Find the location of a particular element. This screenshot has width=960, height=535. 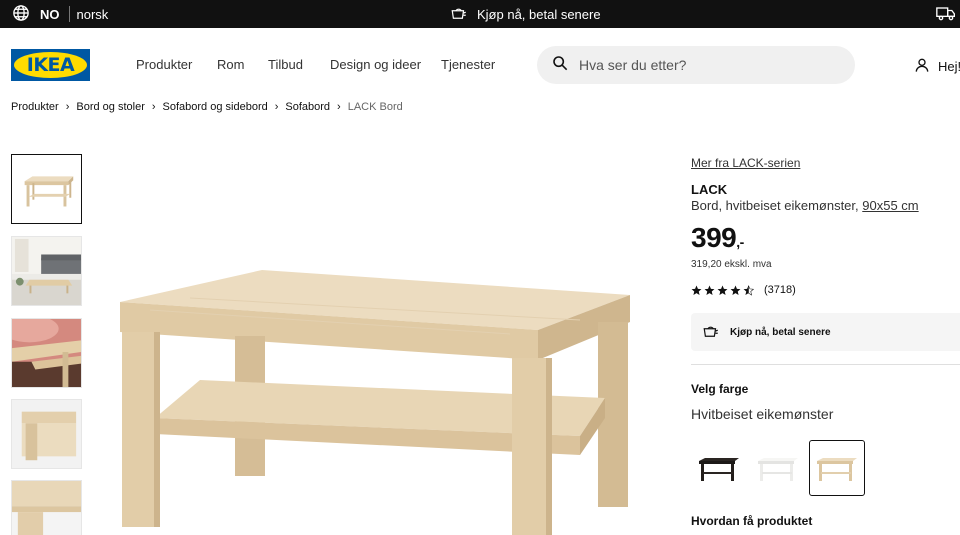

nav-item-rom: Rom is located at coordinates (230, 64).